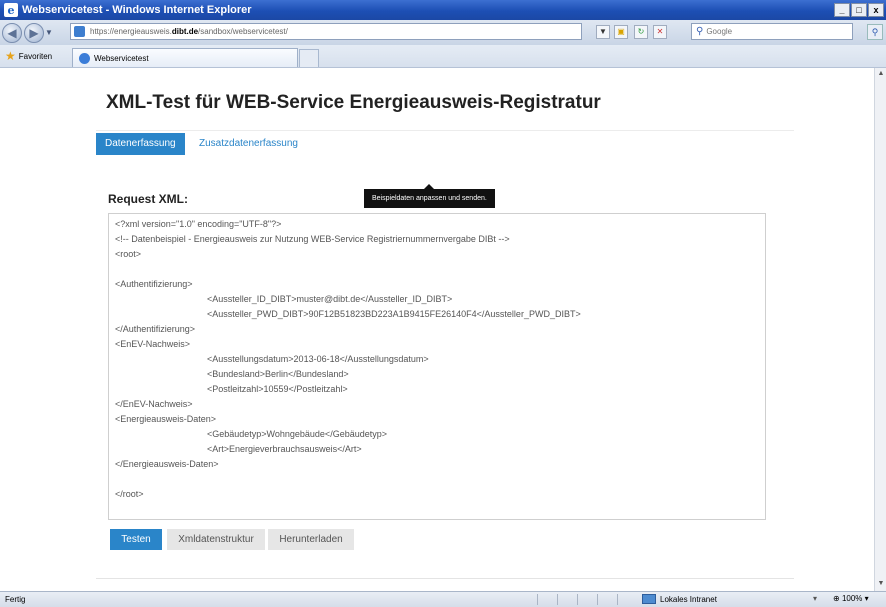  What do you see at coordinates (621, 32) in the screenshot?
I see `lock-icon: ▣` at bounding box center [621, 32].